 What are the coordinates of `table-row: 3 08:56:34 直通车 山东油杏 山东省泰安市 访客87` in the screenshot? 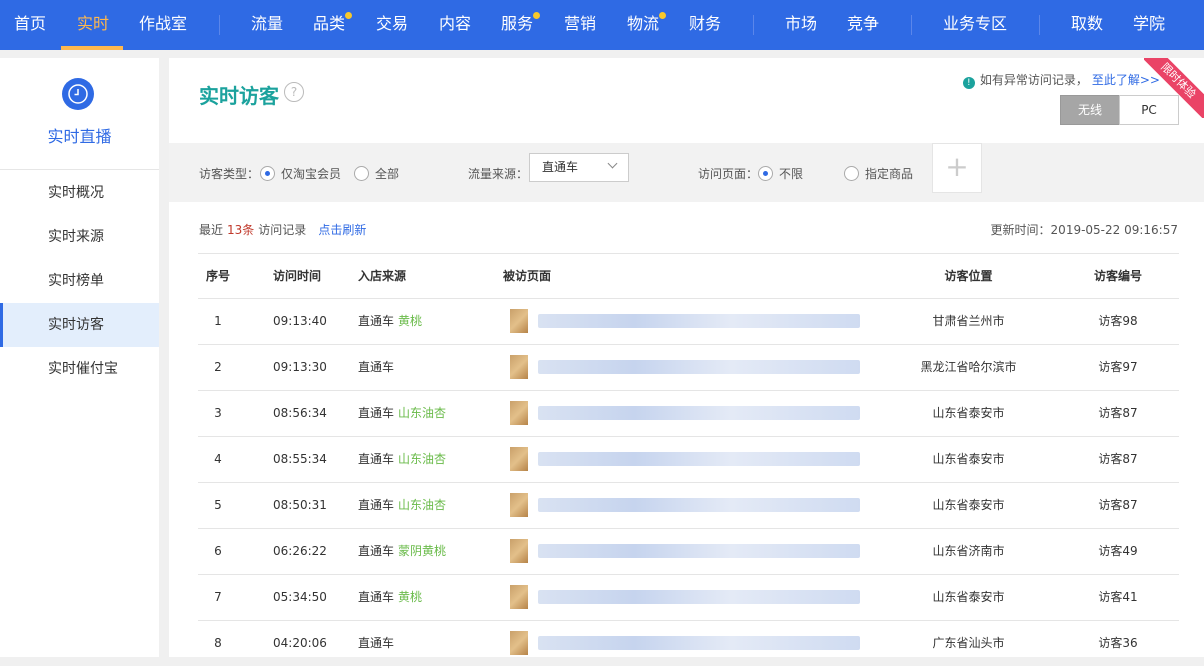 It's located at (688, 413).